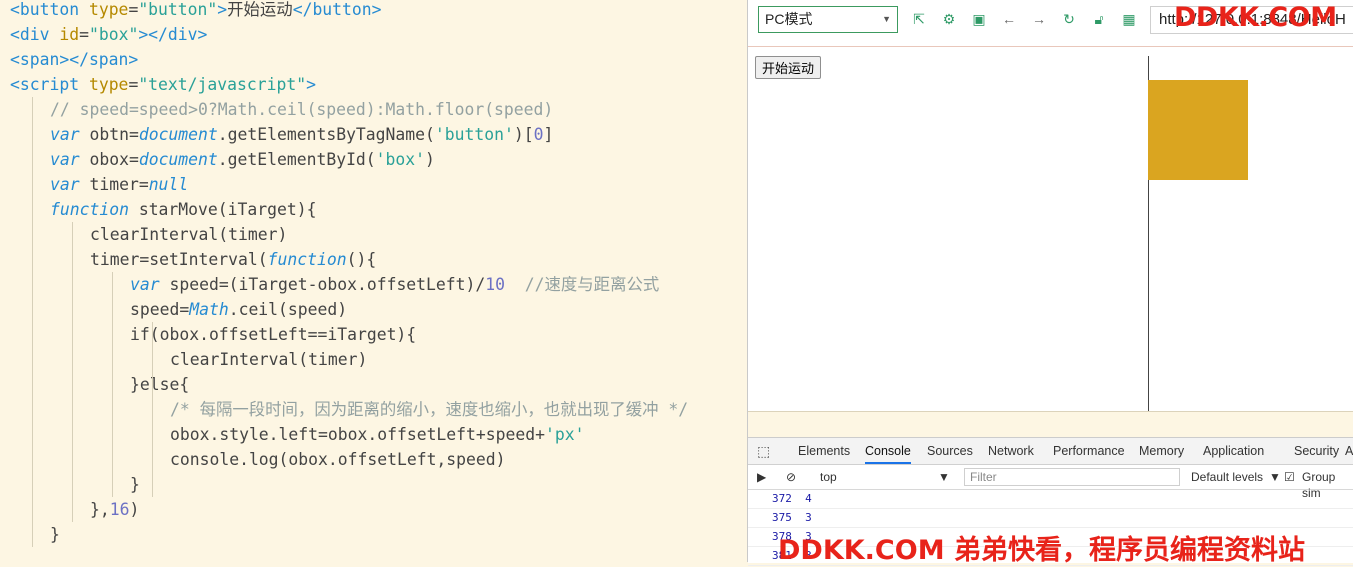  I want to click on code-token: speed=, so click(160, 309).